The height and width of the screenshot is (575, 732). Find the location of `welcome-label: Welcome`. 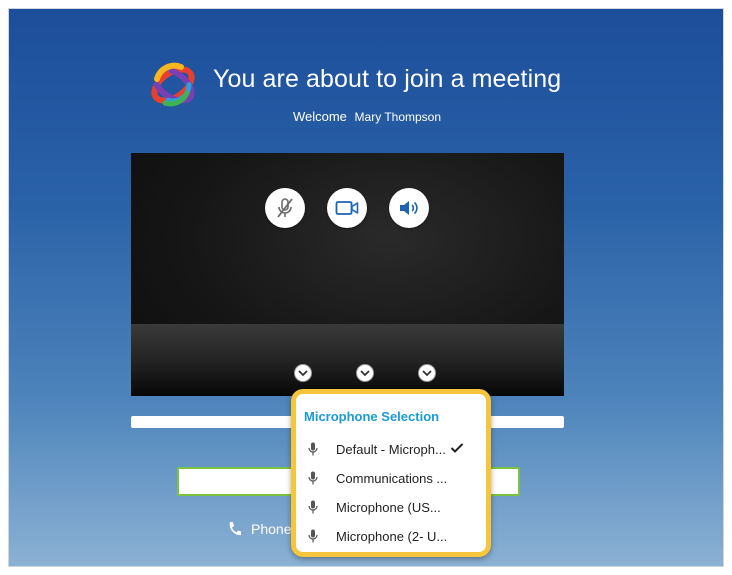

welcome-label: Welcome is located at coordinates (319, 116).